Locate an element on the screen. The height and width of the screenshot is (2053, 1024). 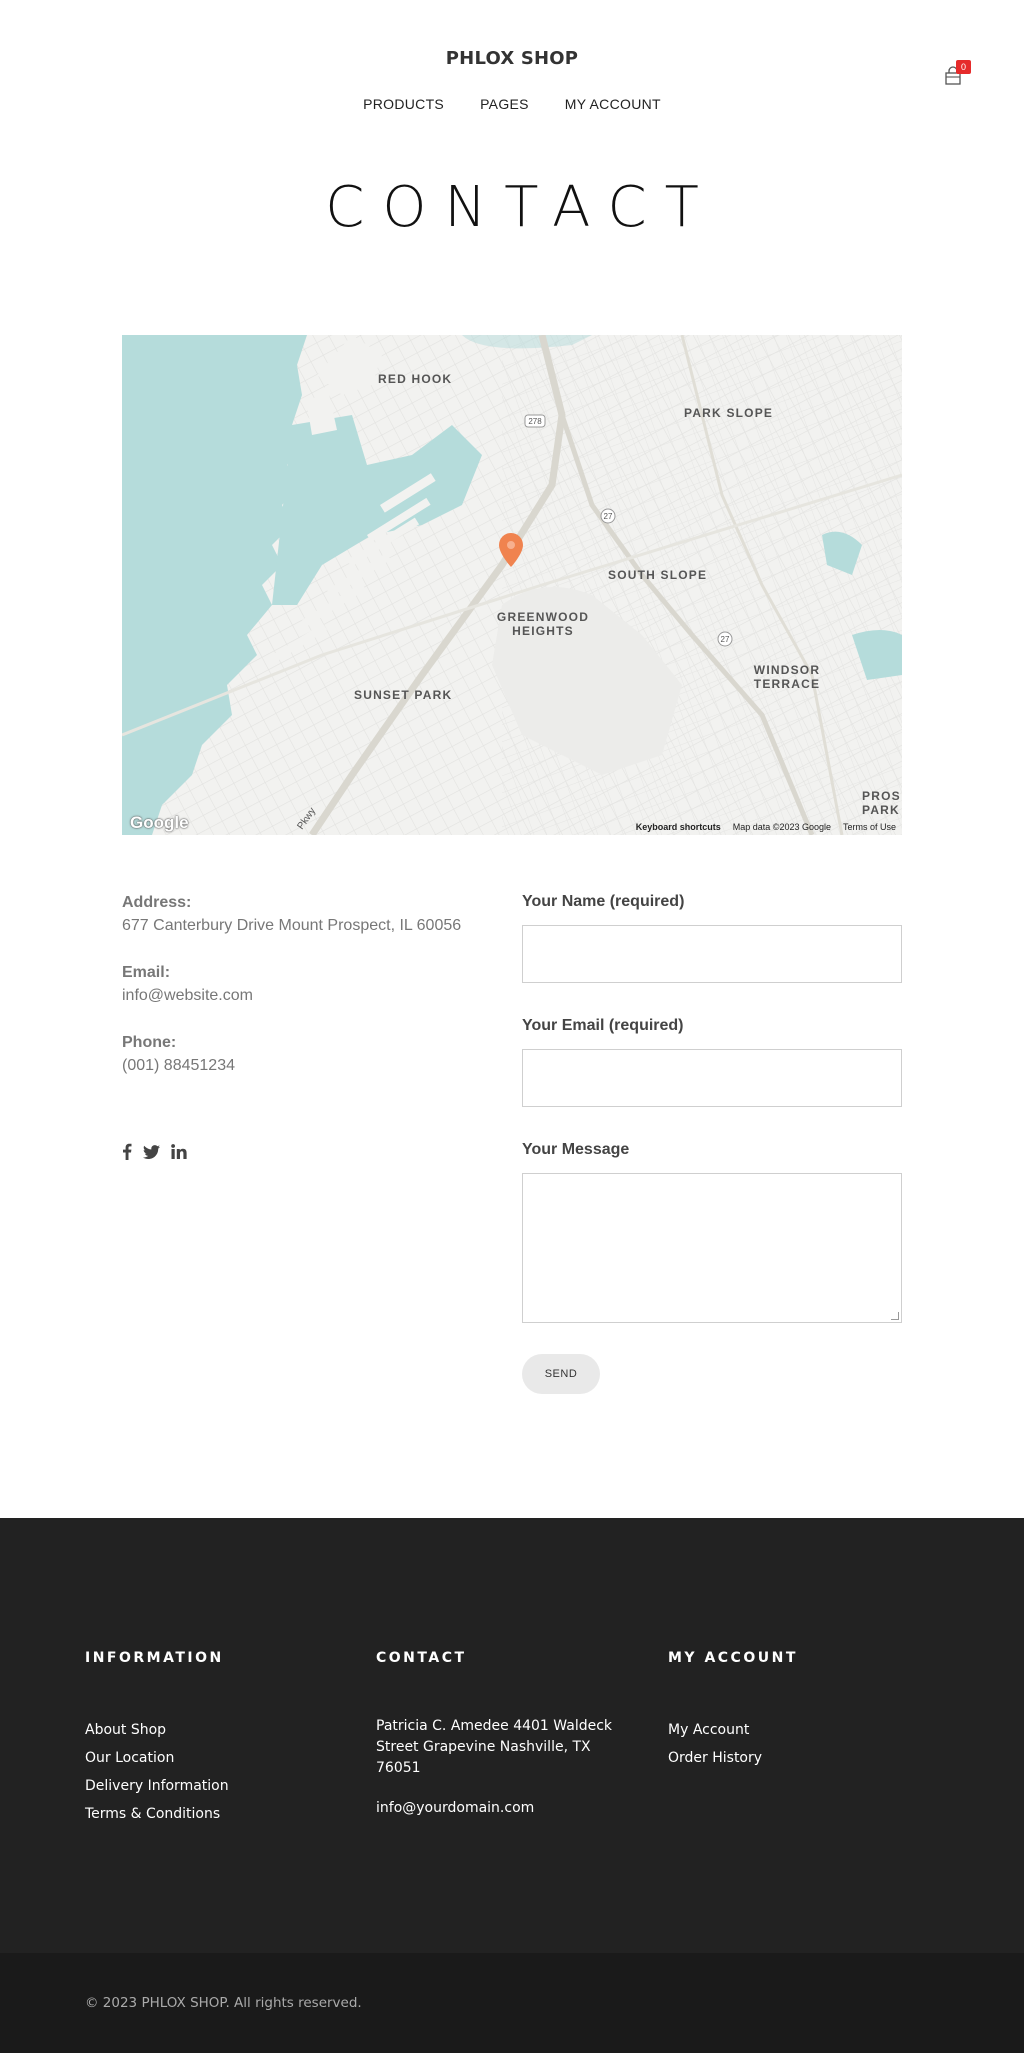
footer-contact-email: info@yourdomain.com is located at coordinates (506, 1808).